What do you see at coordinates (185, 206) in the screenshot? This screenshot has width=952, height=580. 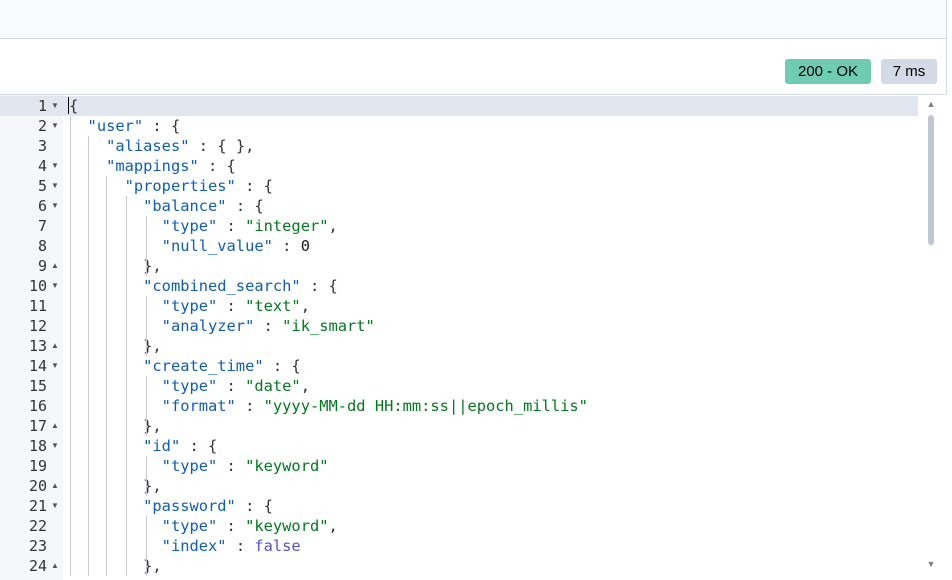 I see `code-token: "balance"` at bounding box center [185, 206].